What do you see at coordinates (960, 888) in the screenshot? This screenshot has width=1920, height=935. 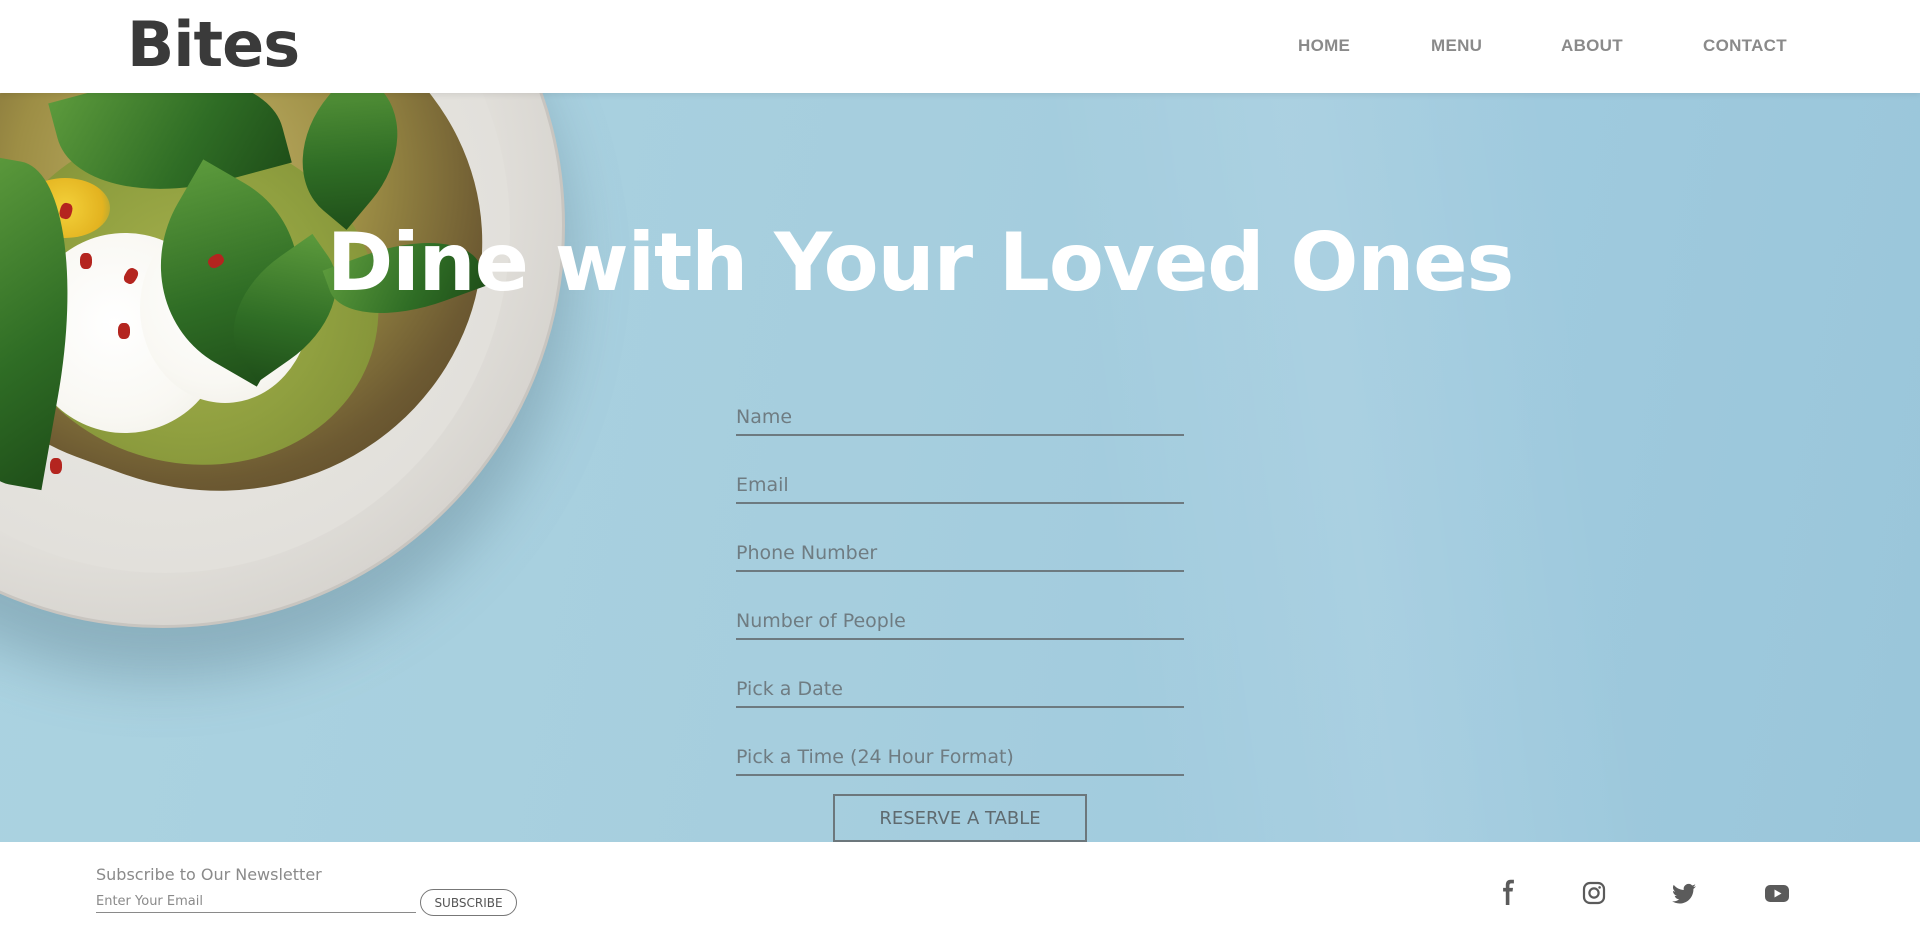 I see `site-footer: Subscribe to Our Newsletter SUBSCRIBE` at bounding box center [960, 888].